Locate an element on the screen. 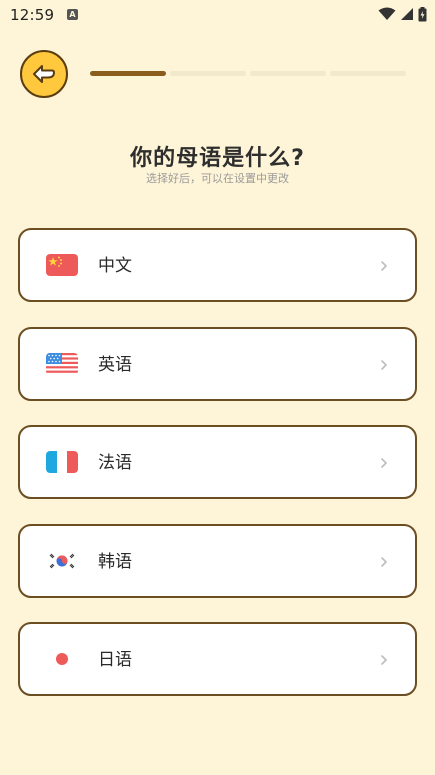  cn-flag-icon is located at coordinates (62, 265).